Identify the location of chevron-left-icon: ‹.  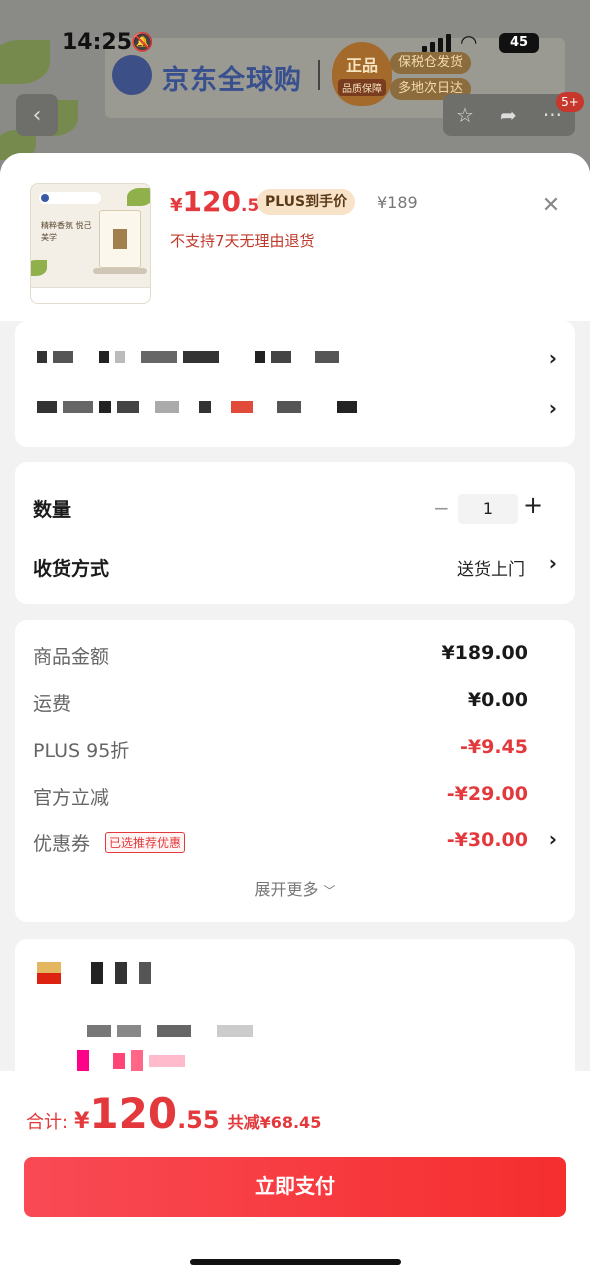
(37, 115).